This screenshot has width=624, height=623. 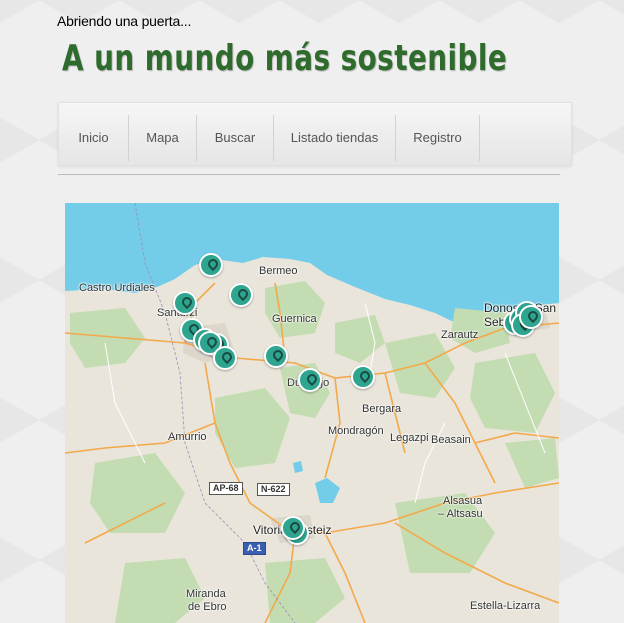 I want to click on nav-item-buscar: Buscar, so click(x=235, y=138).